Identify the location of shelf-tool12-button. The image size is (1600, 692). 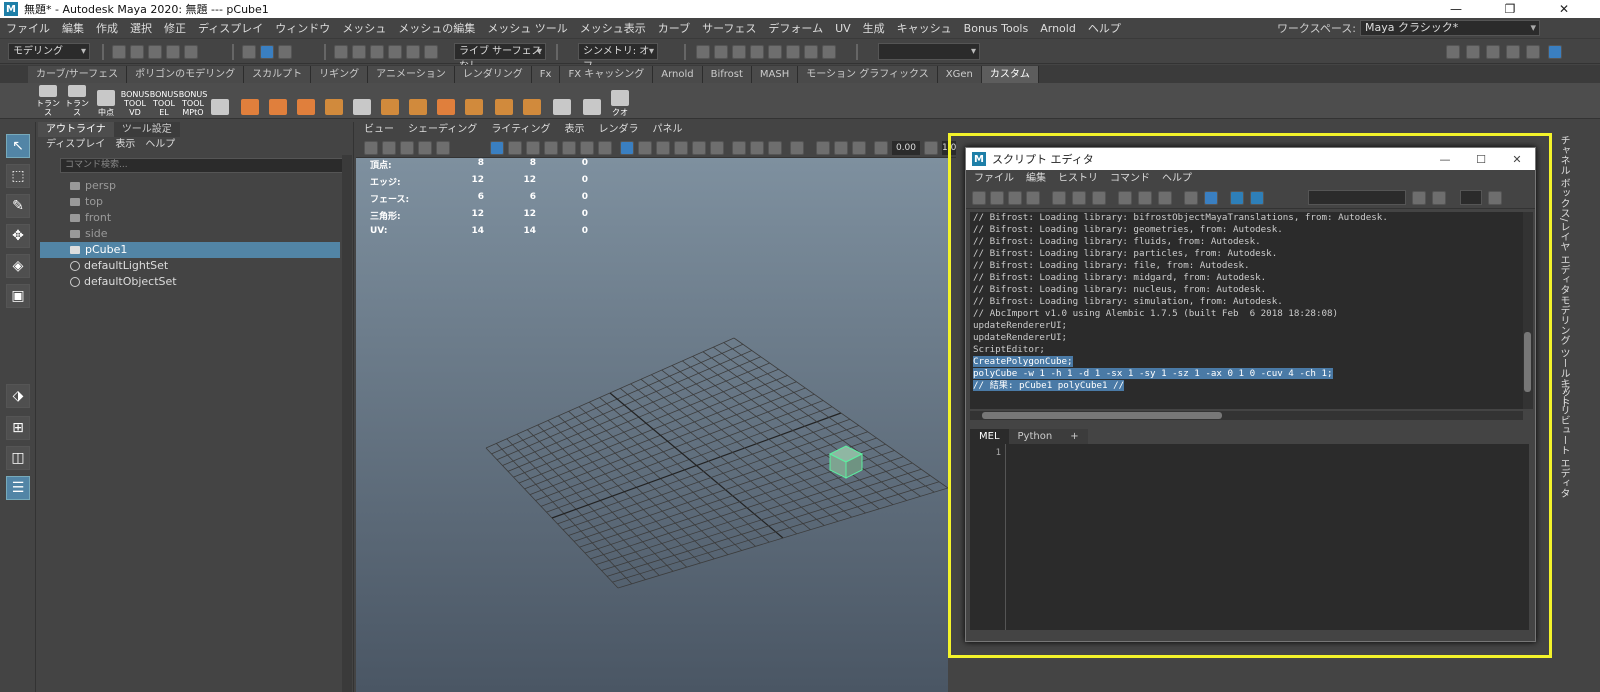
(532, 101).